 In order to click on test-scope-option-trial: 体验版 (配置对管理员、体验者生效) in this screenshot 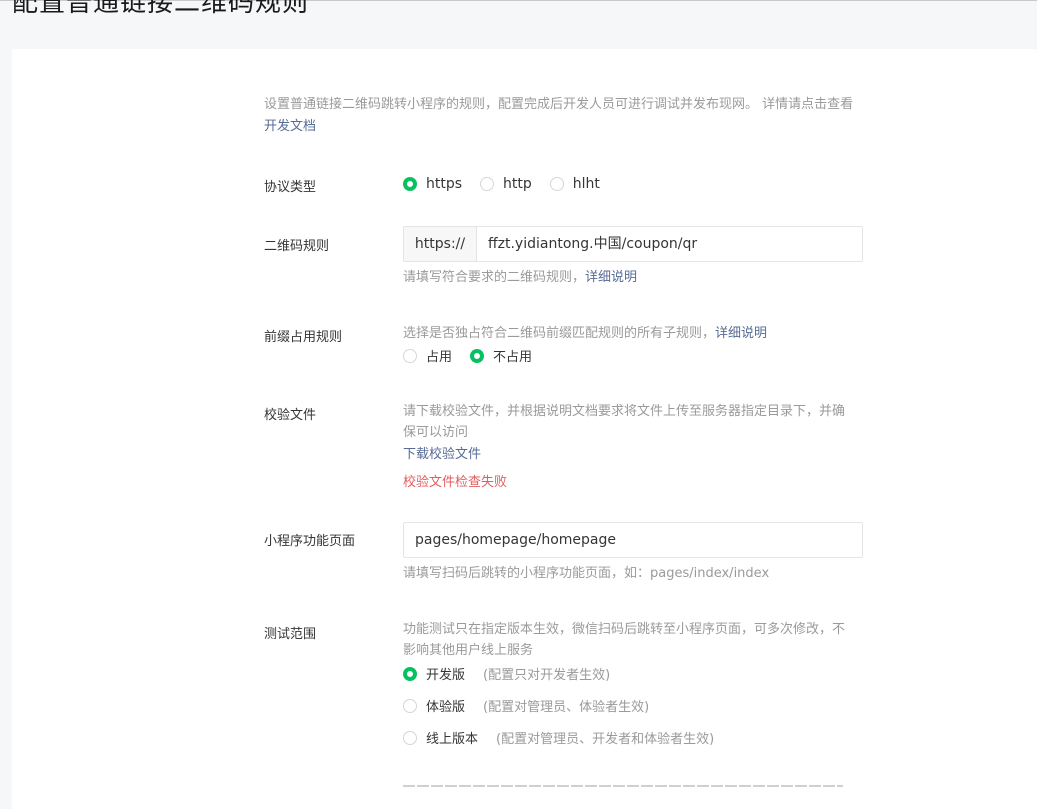, I will do `click(526, 705)`.